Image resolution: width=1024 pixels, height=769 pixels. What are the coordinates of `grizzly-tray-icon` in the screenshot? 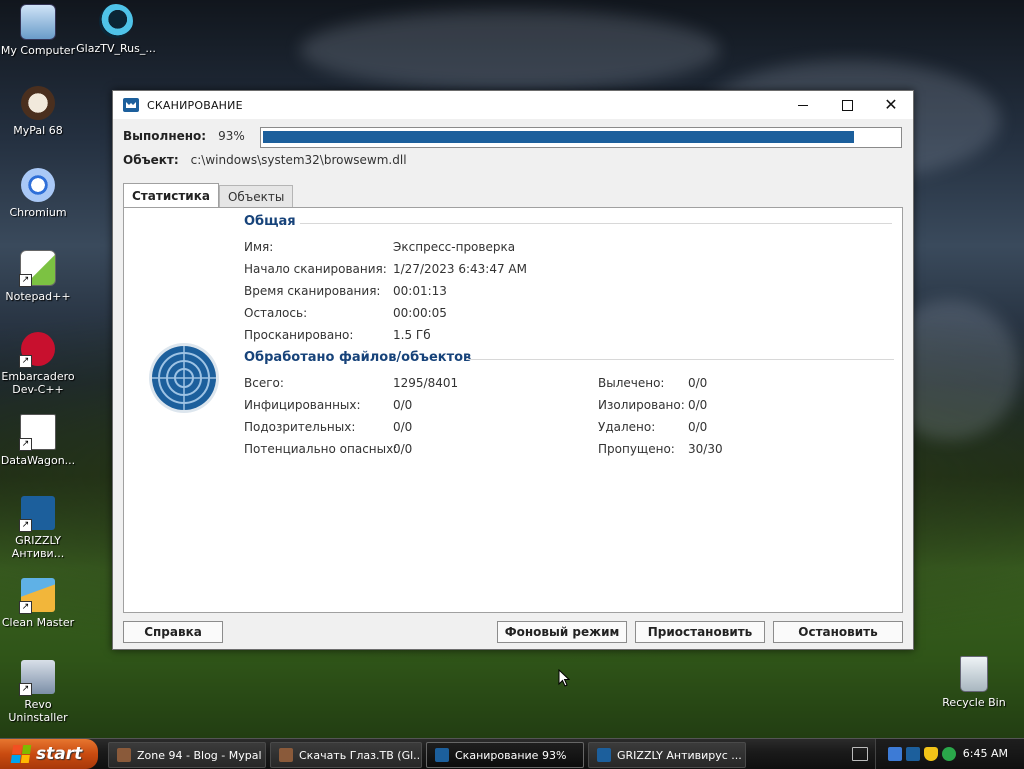 It's located at (913, 754).